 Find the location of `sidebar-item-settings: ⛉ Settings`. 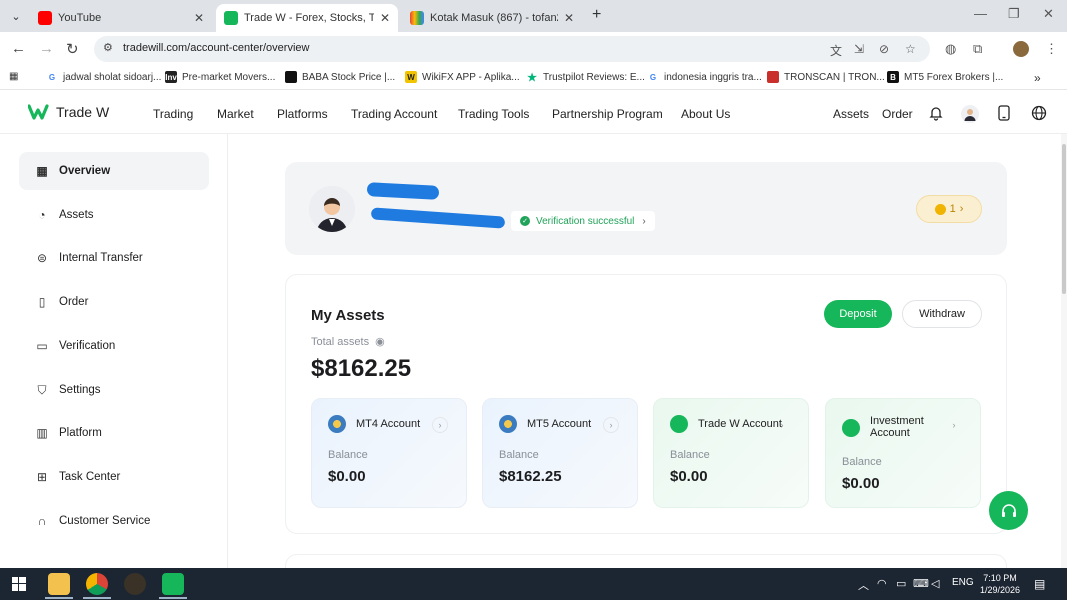

sidebar-item-settings: ⛉ Settings is located at coordinates (114, 390).